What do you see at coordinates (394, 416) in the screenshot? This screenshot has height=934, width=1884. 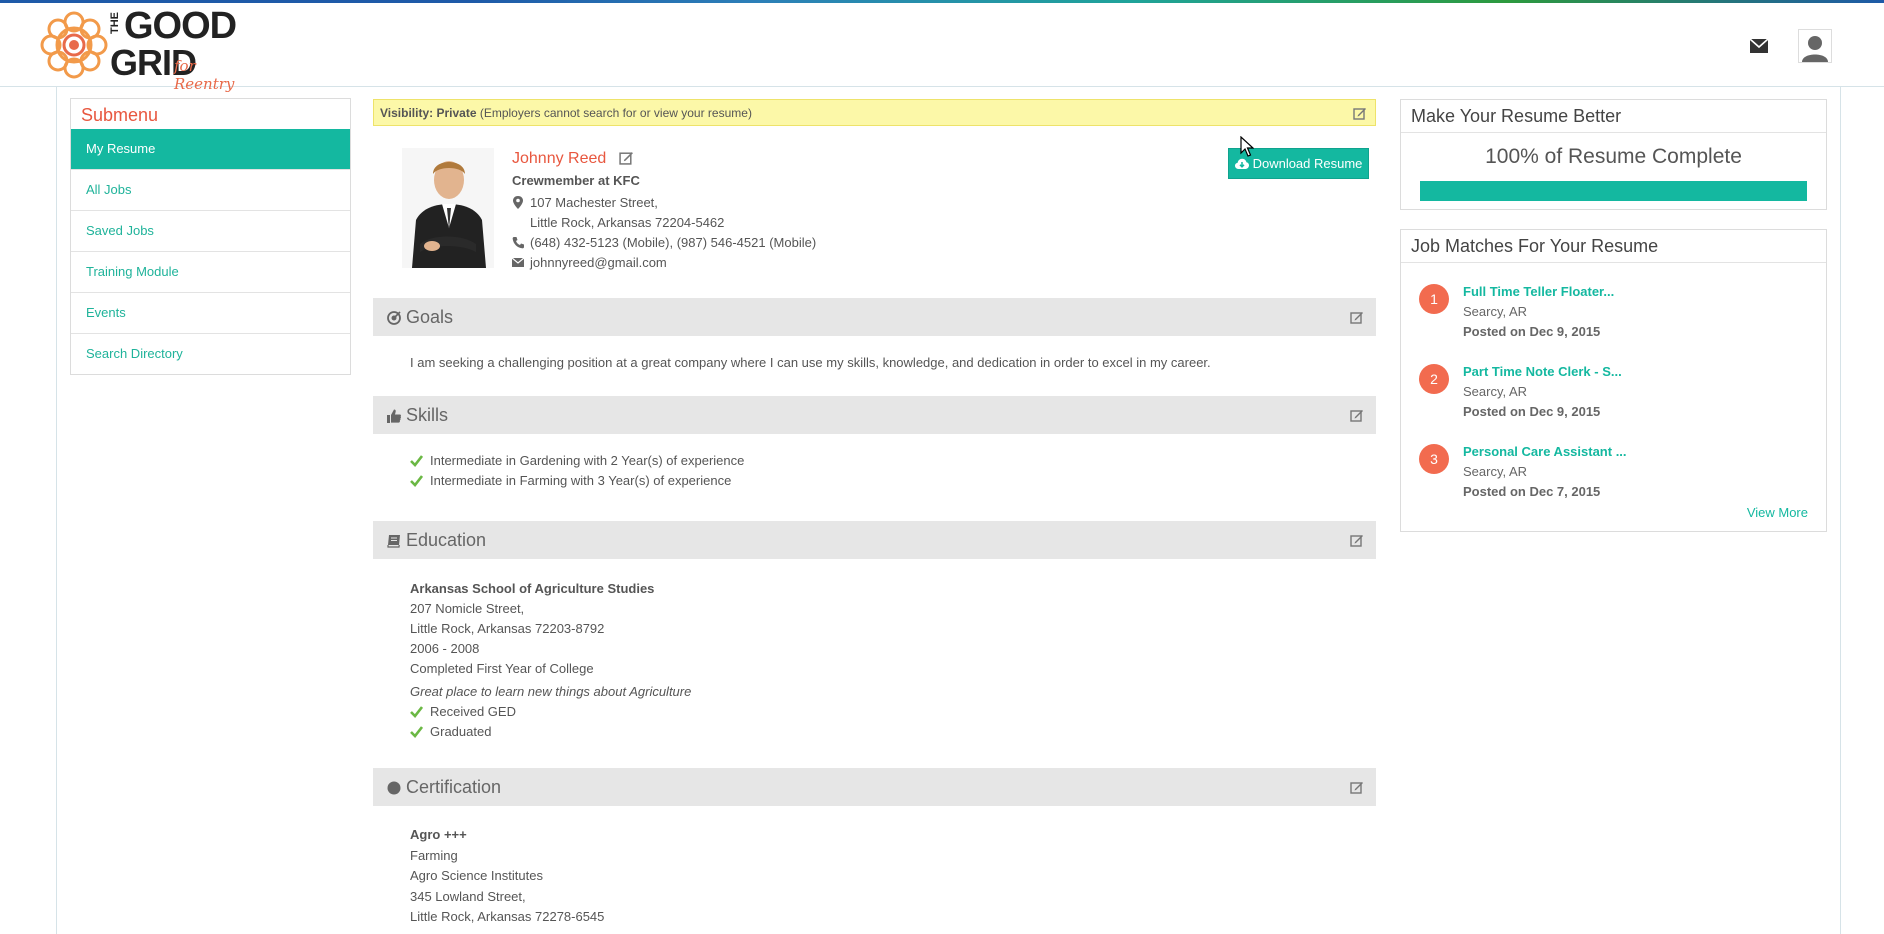 I see `thumbs-up-icon` at bounding box center [394, 416].